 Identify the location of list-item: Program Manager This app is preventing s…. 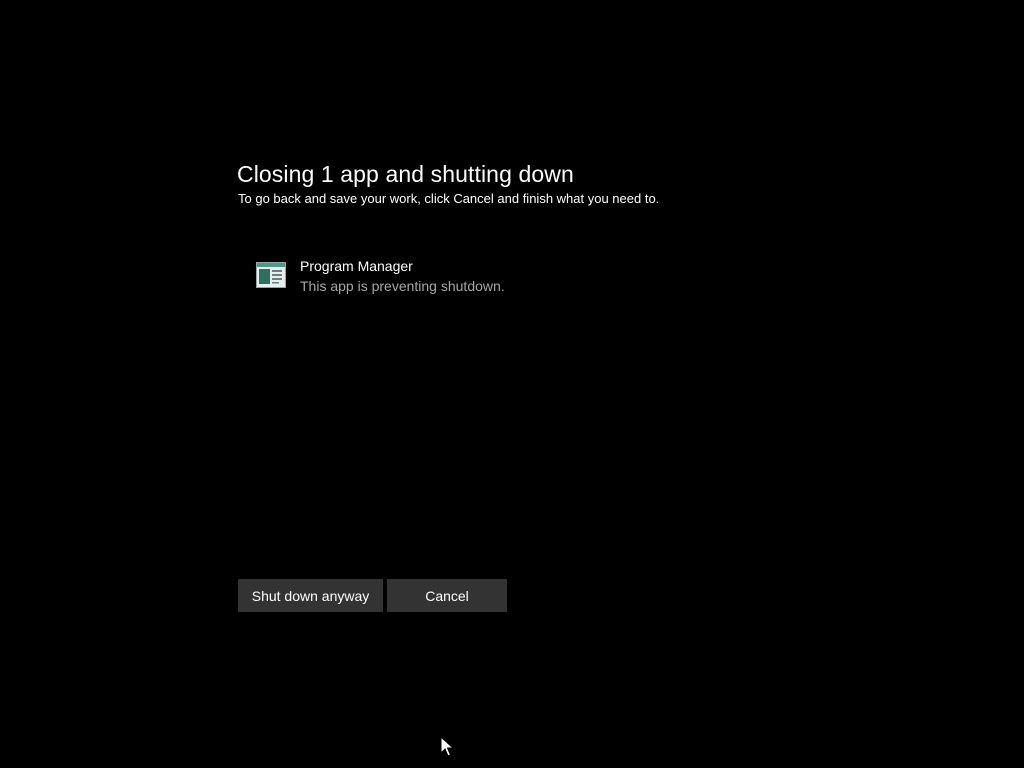
(380, 275).